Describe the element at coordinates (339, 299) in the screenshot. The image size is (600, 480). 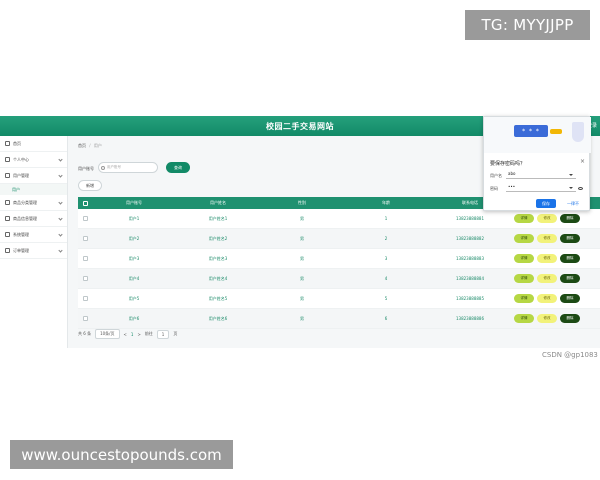
I see `table-row: 用户5 用户姓名5 男 5 13823888885 详情 修改 删除` at that location.